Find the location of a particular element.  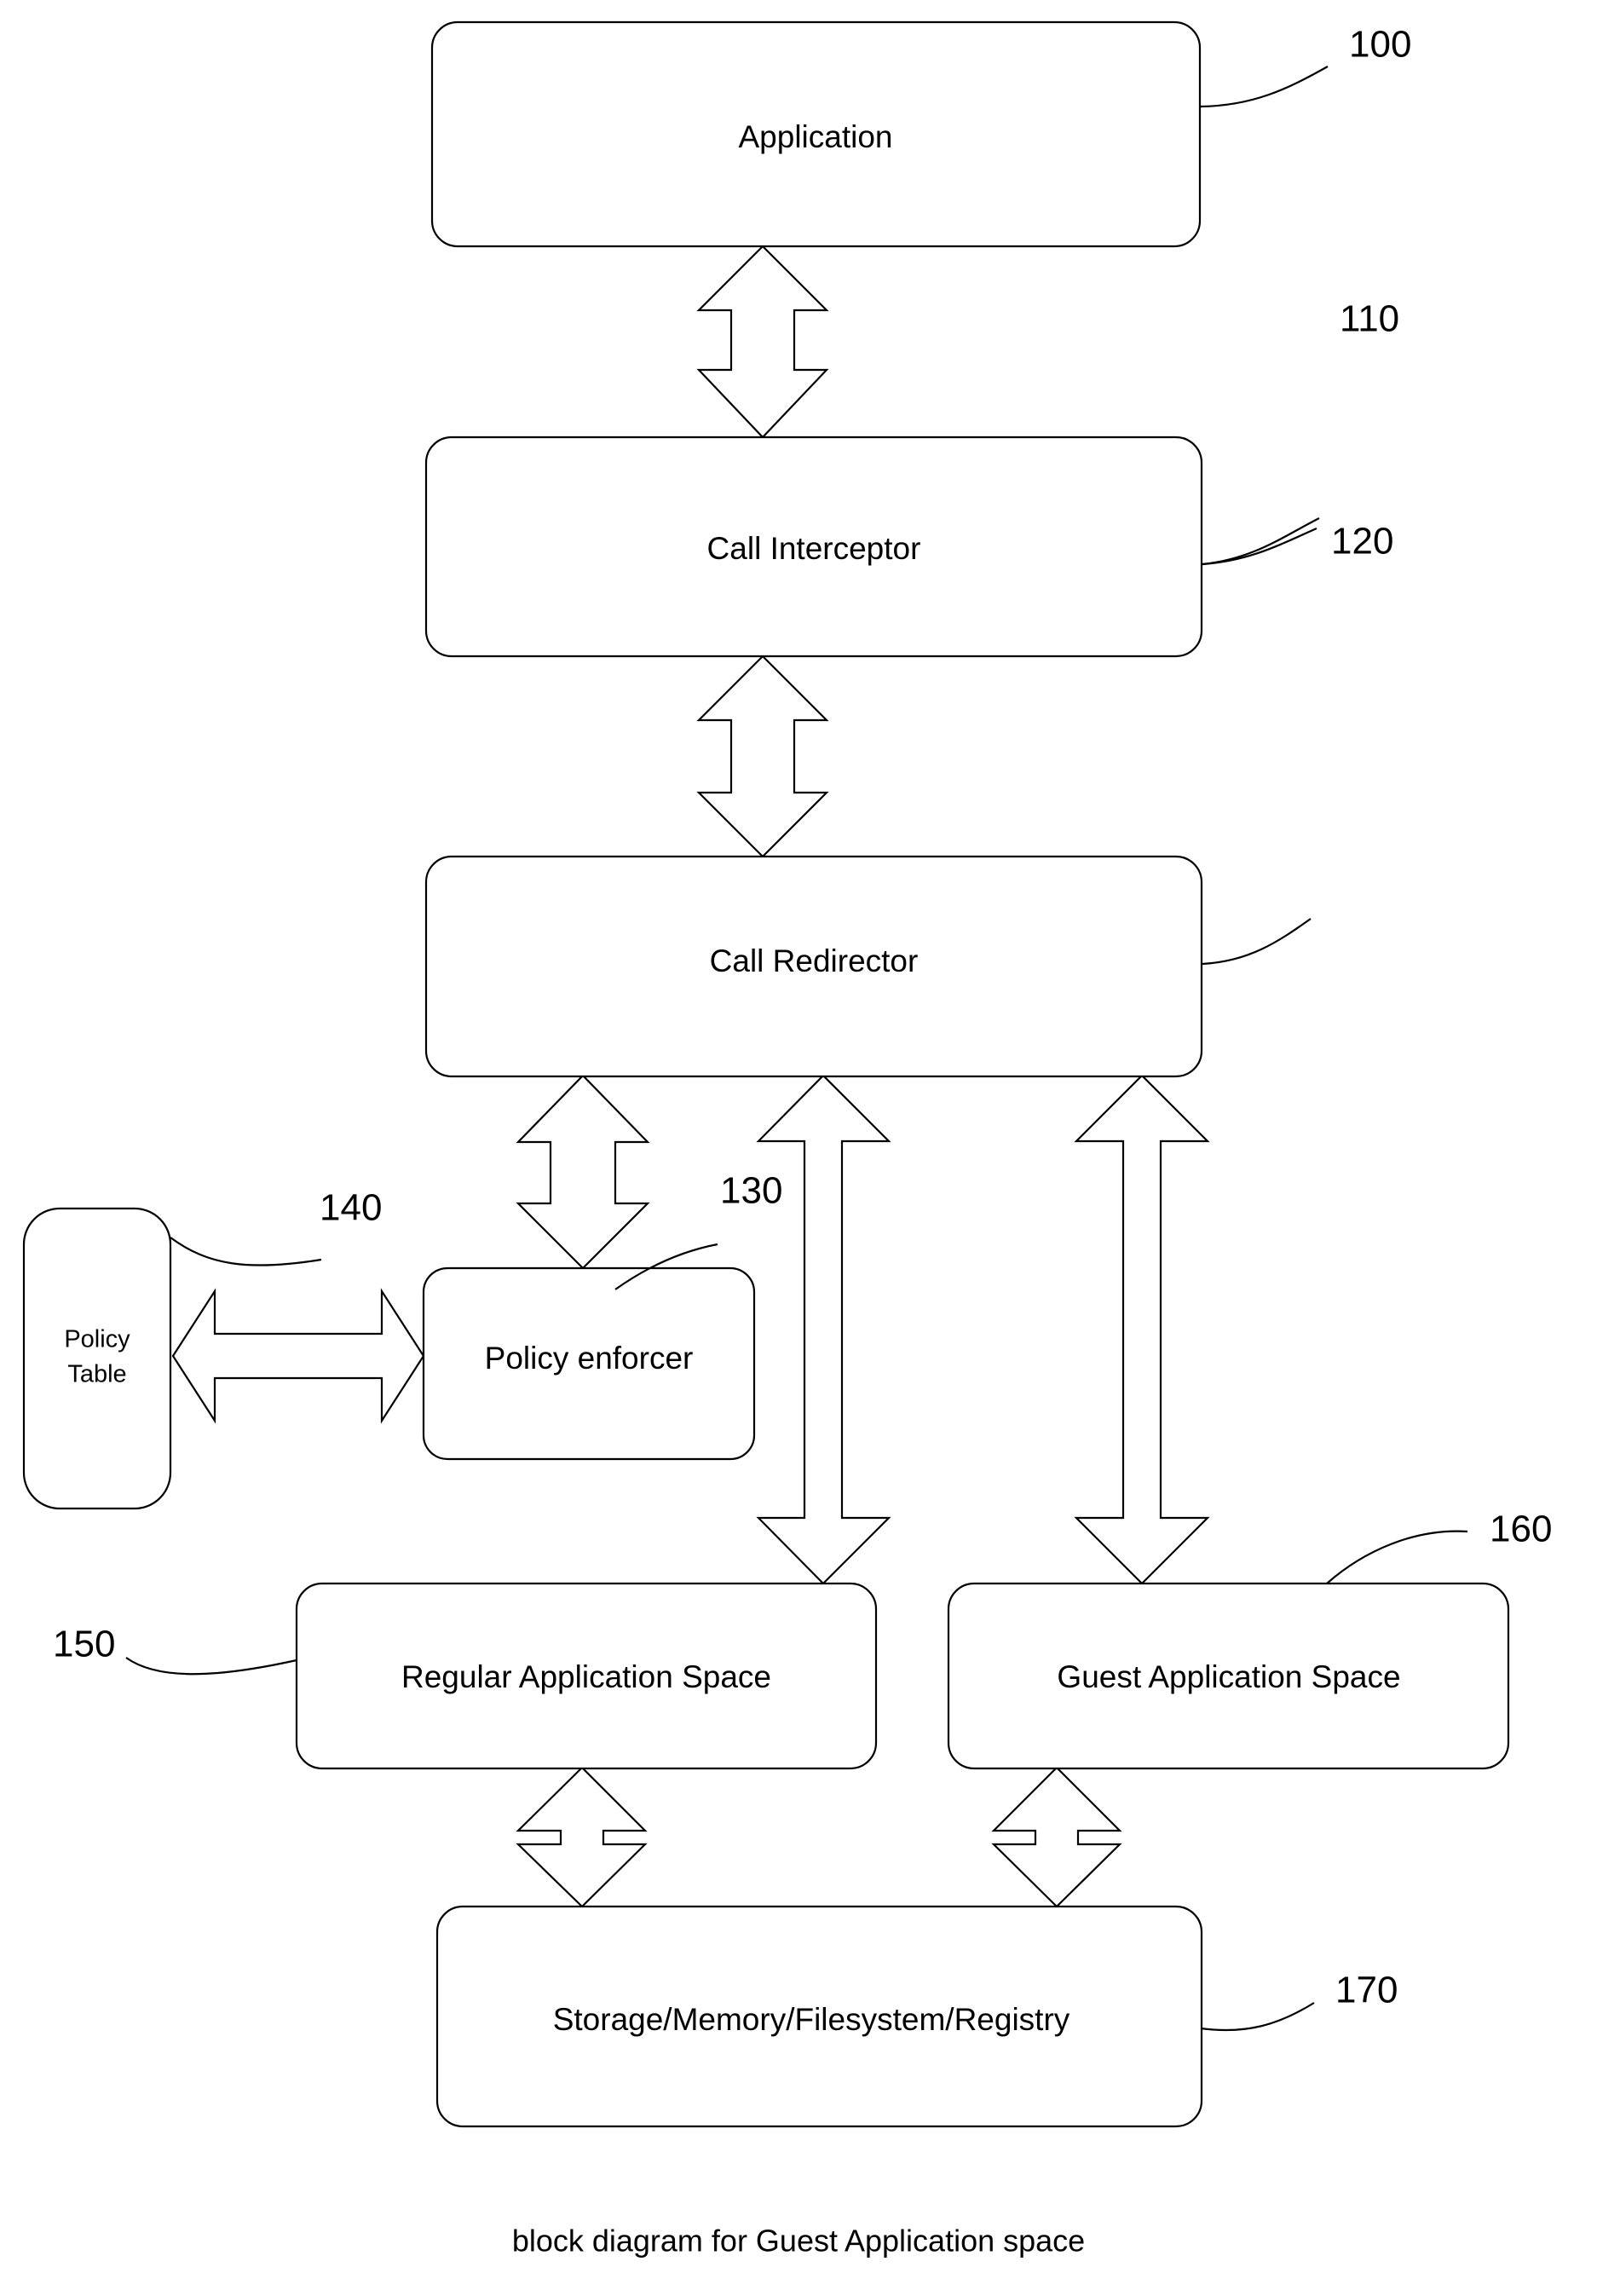

block-policy-enforcer: Policy enforcer is located at coordinates (589, 1363).